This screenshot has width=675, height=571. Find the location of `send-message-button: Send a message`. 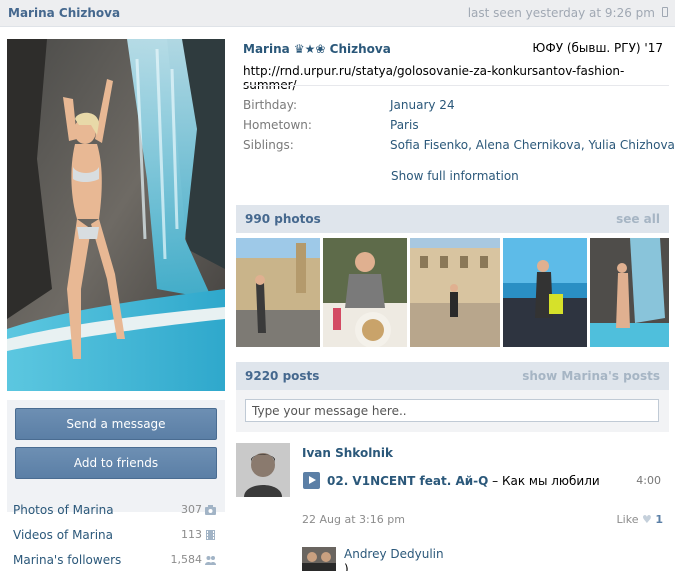

send-message-button: Send a message is located at coordinates (116, 424).